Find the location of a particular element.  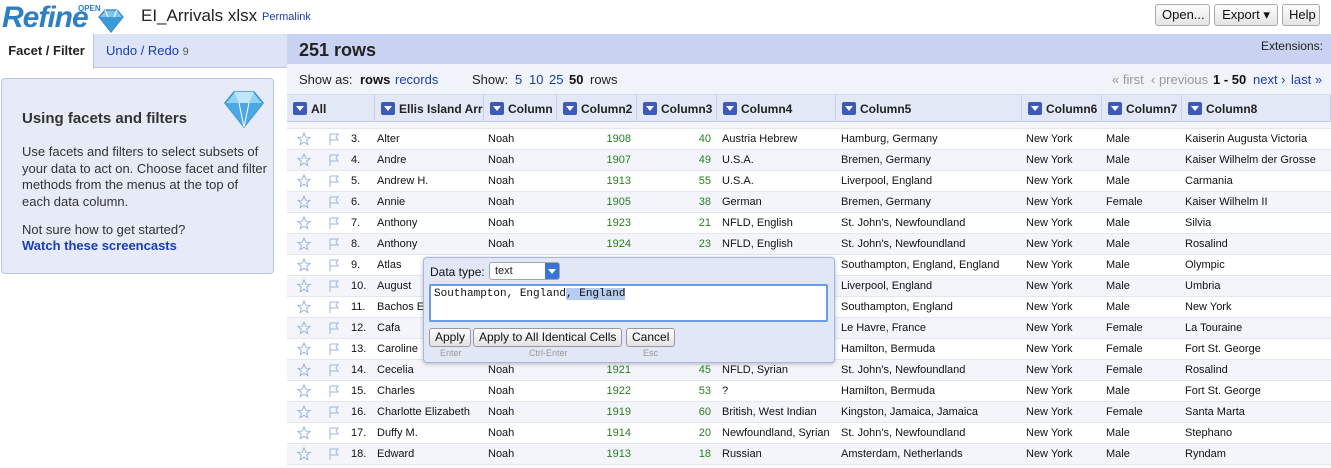

table-cell: 1908 is located at coordinates (594, 139).